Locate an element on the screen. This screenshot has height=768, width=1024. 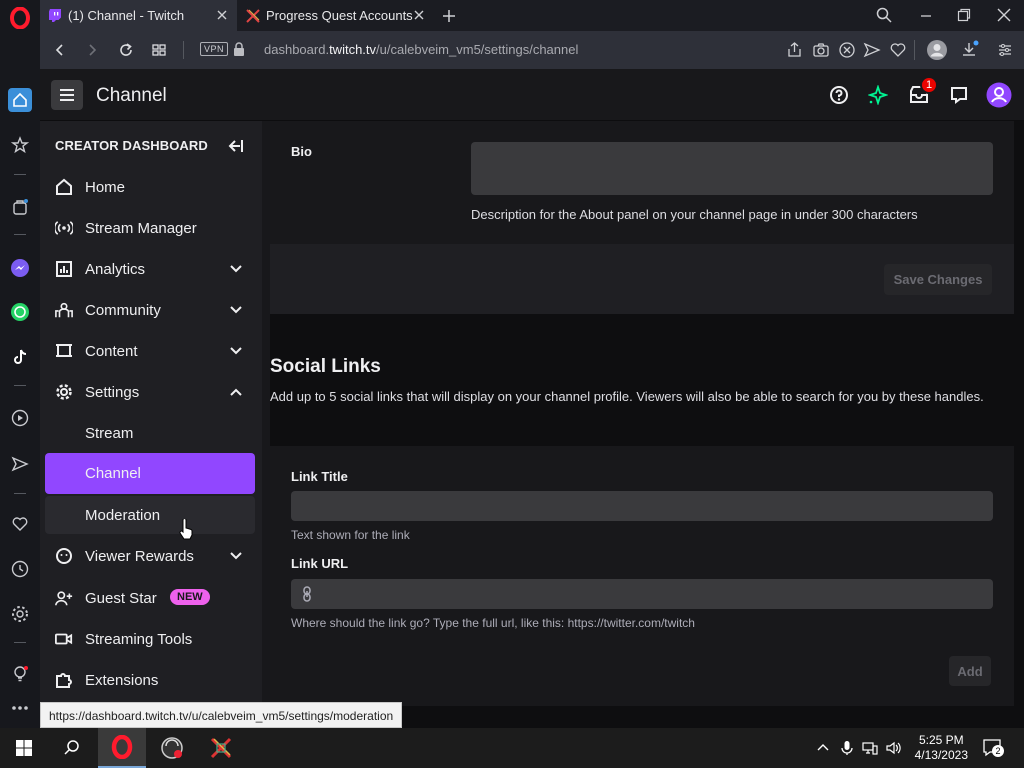
forward-icon is located at coordinates (92, 50).